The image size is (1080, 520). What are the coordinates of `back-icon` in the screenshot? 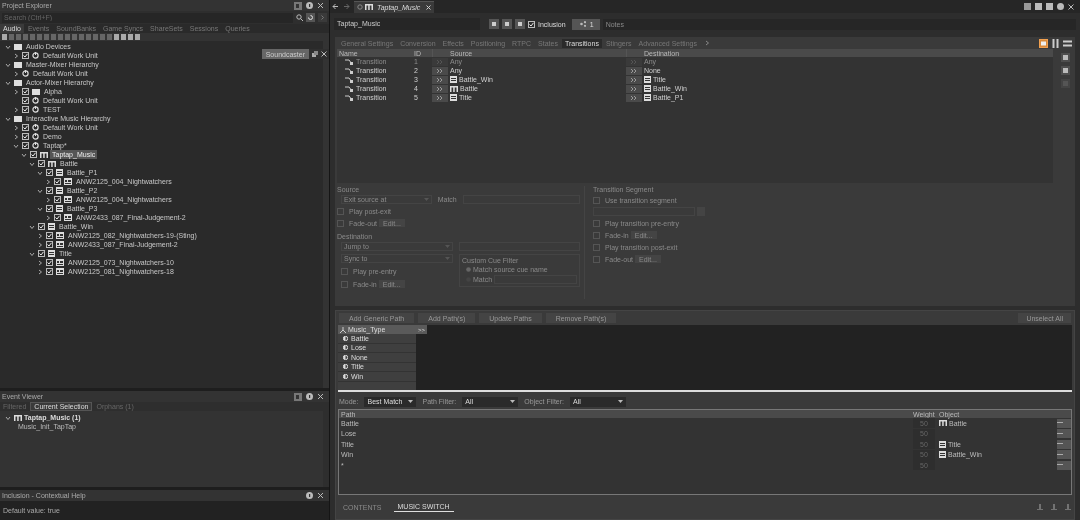 It's located at (335, 6).